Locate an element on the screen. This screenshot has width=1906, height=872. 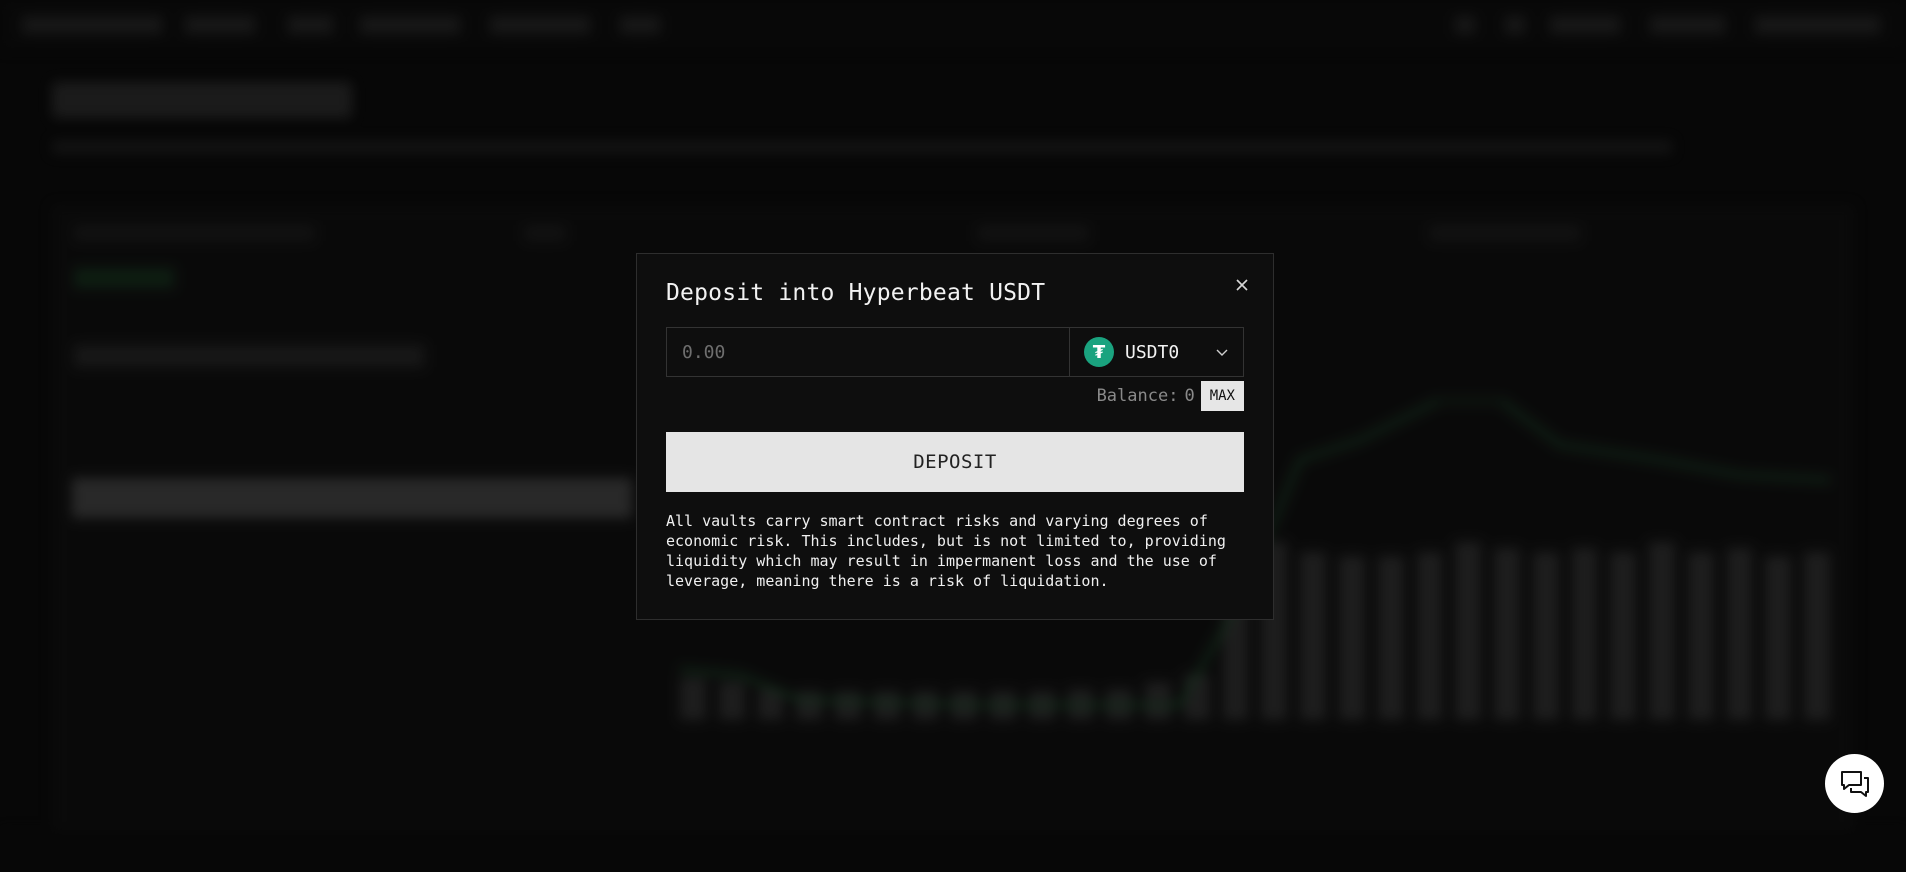
token-symbol: USDT0 is located at coordinates (1152, 352).